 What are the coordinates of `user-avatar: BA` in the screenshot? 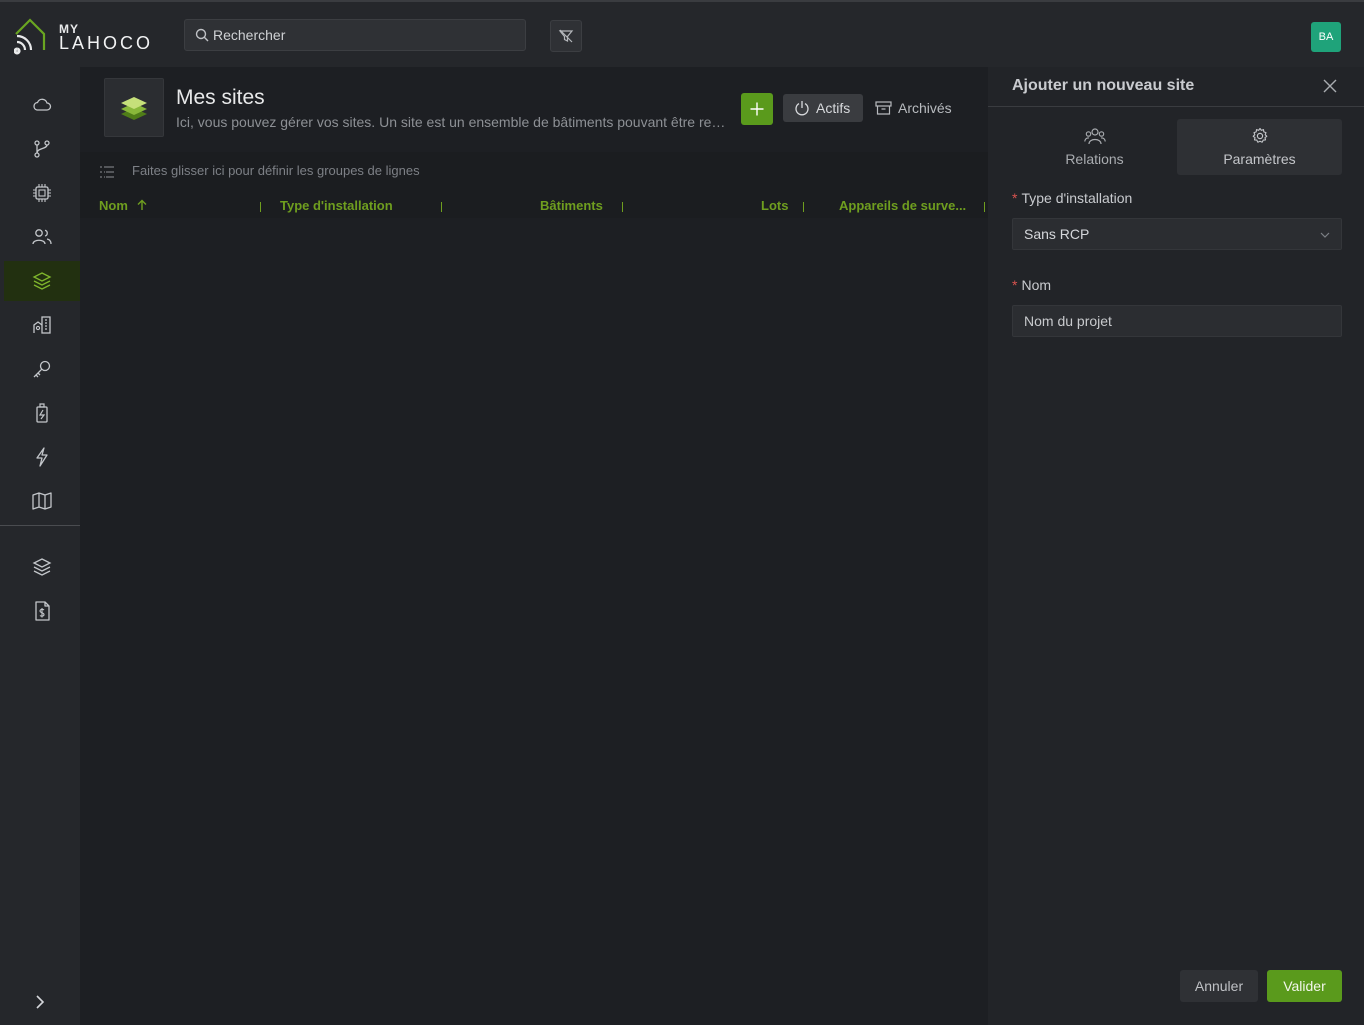 It's located at (1326, 37).